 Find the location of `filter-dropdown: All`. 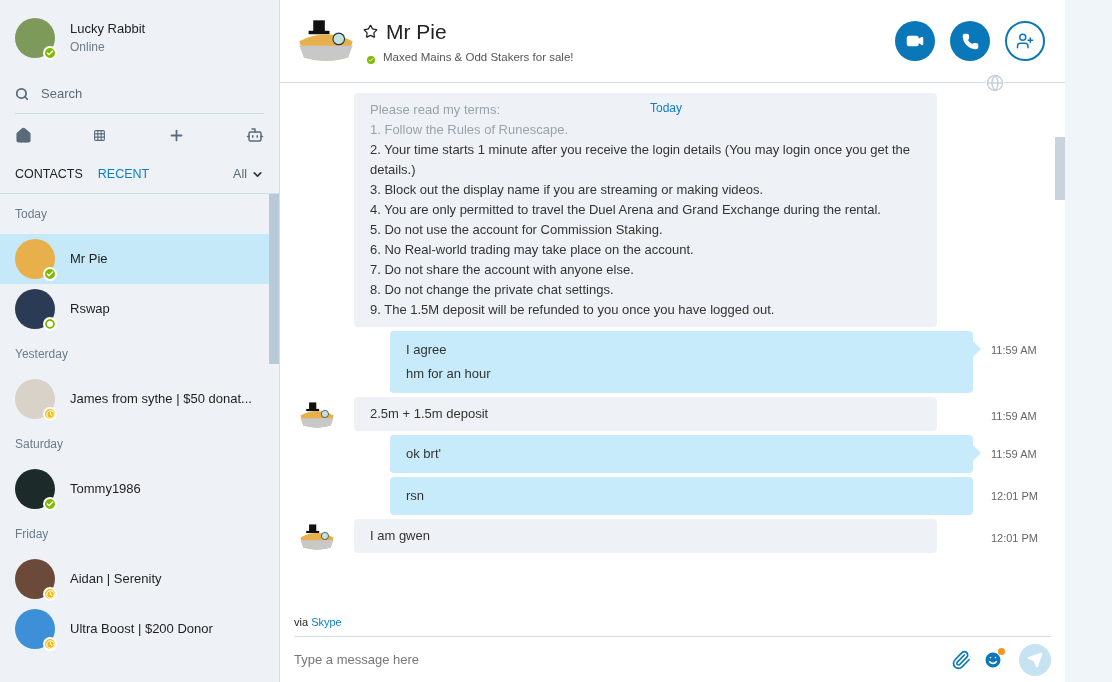

filter-dropdown: All is located at coordinates (248, 174).